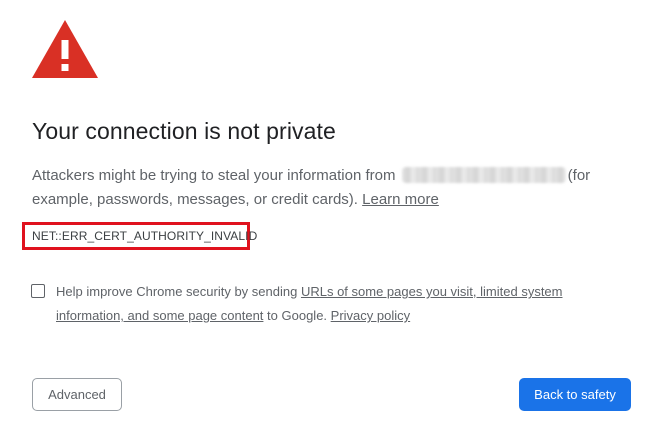  I want to click on back-to-safety-button: Back to safety, so click(575, 394).